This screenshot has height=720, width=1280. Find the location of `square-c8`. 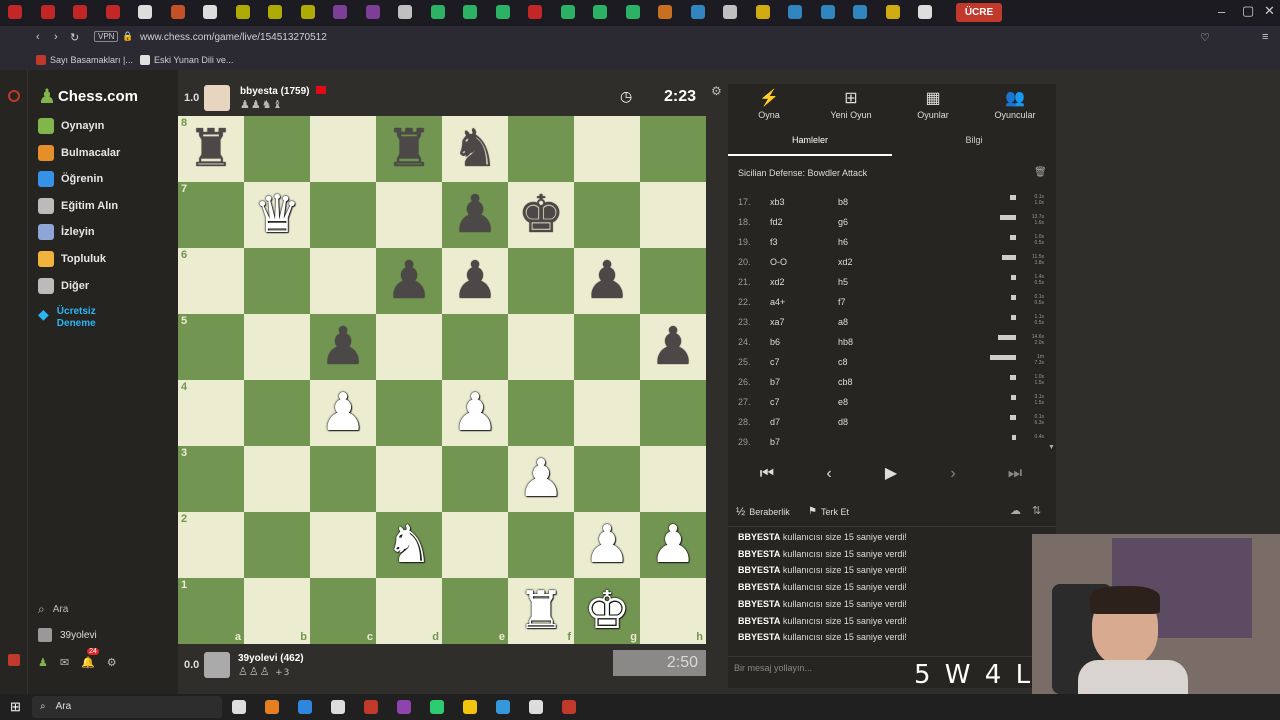

square-c8 is located at coordinates (343, 149).